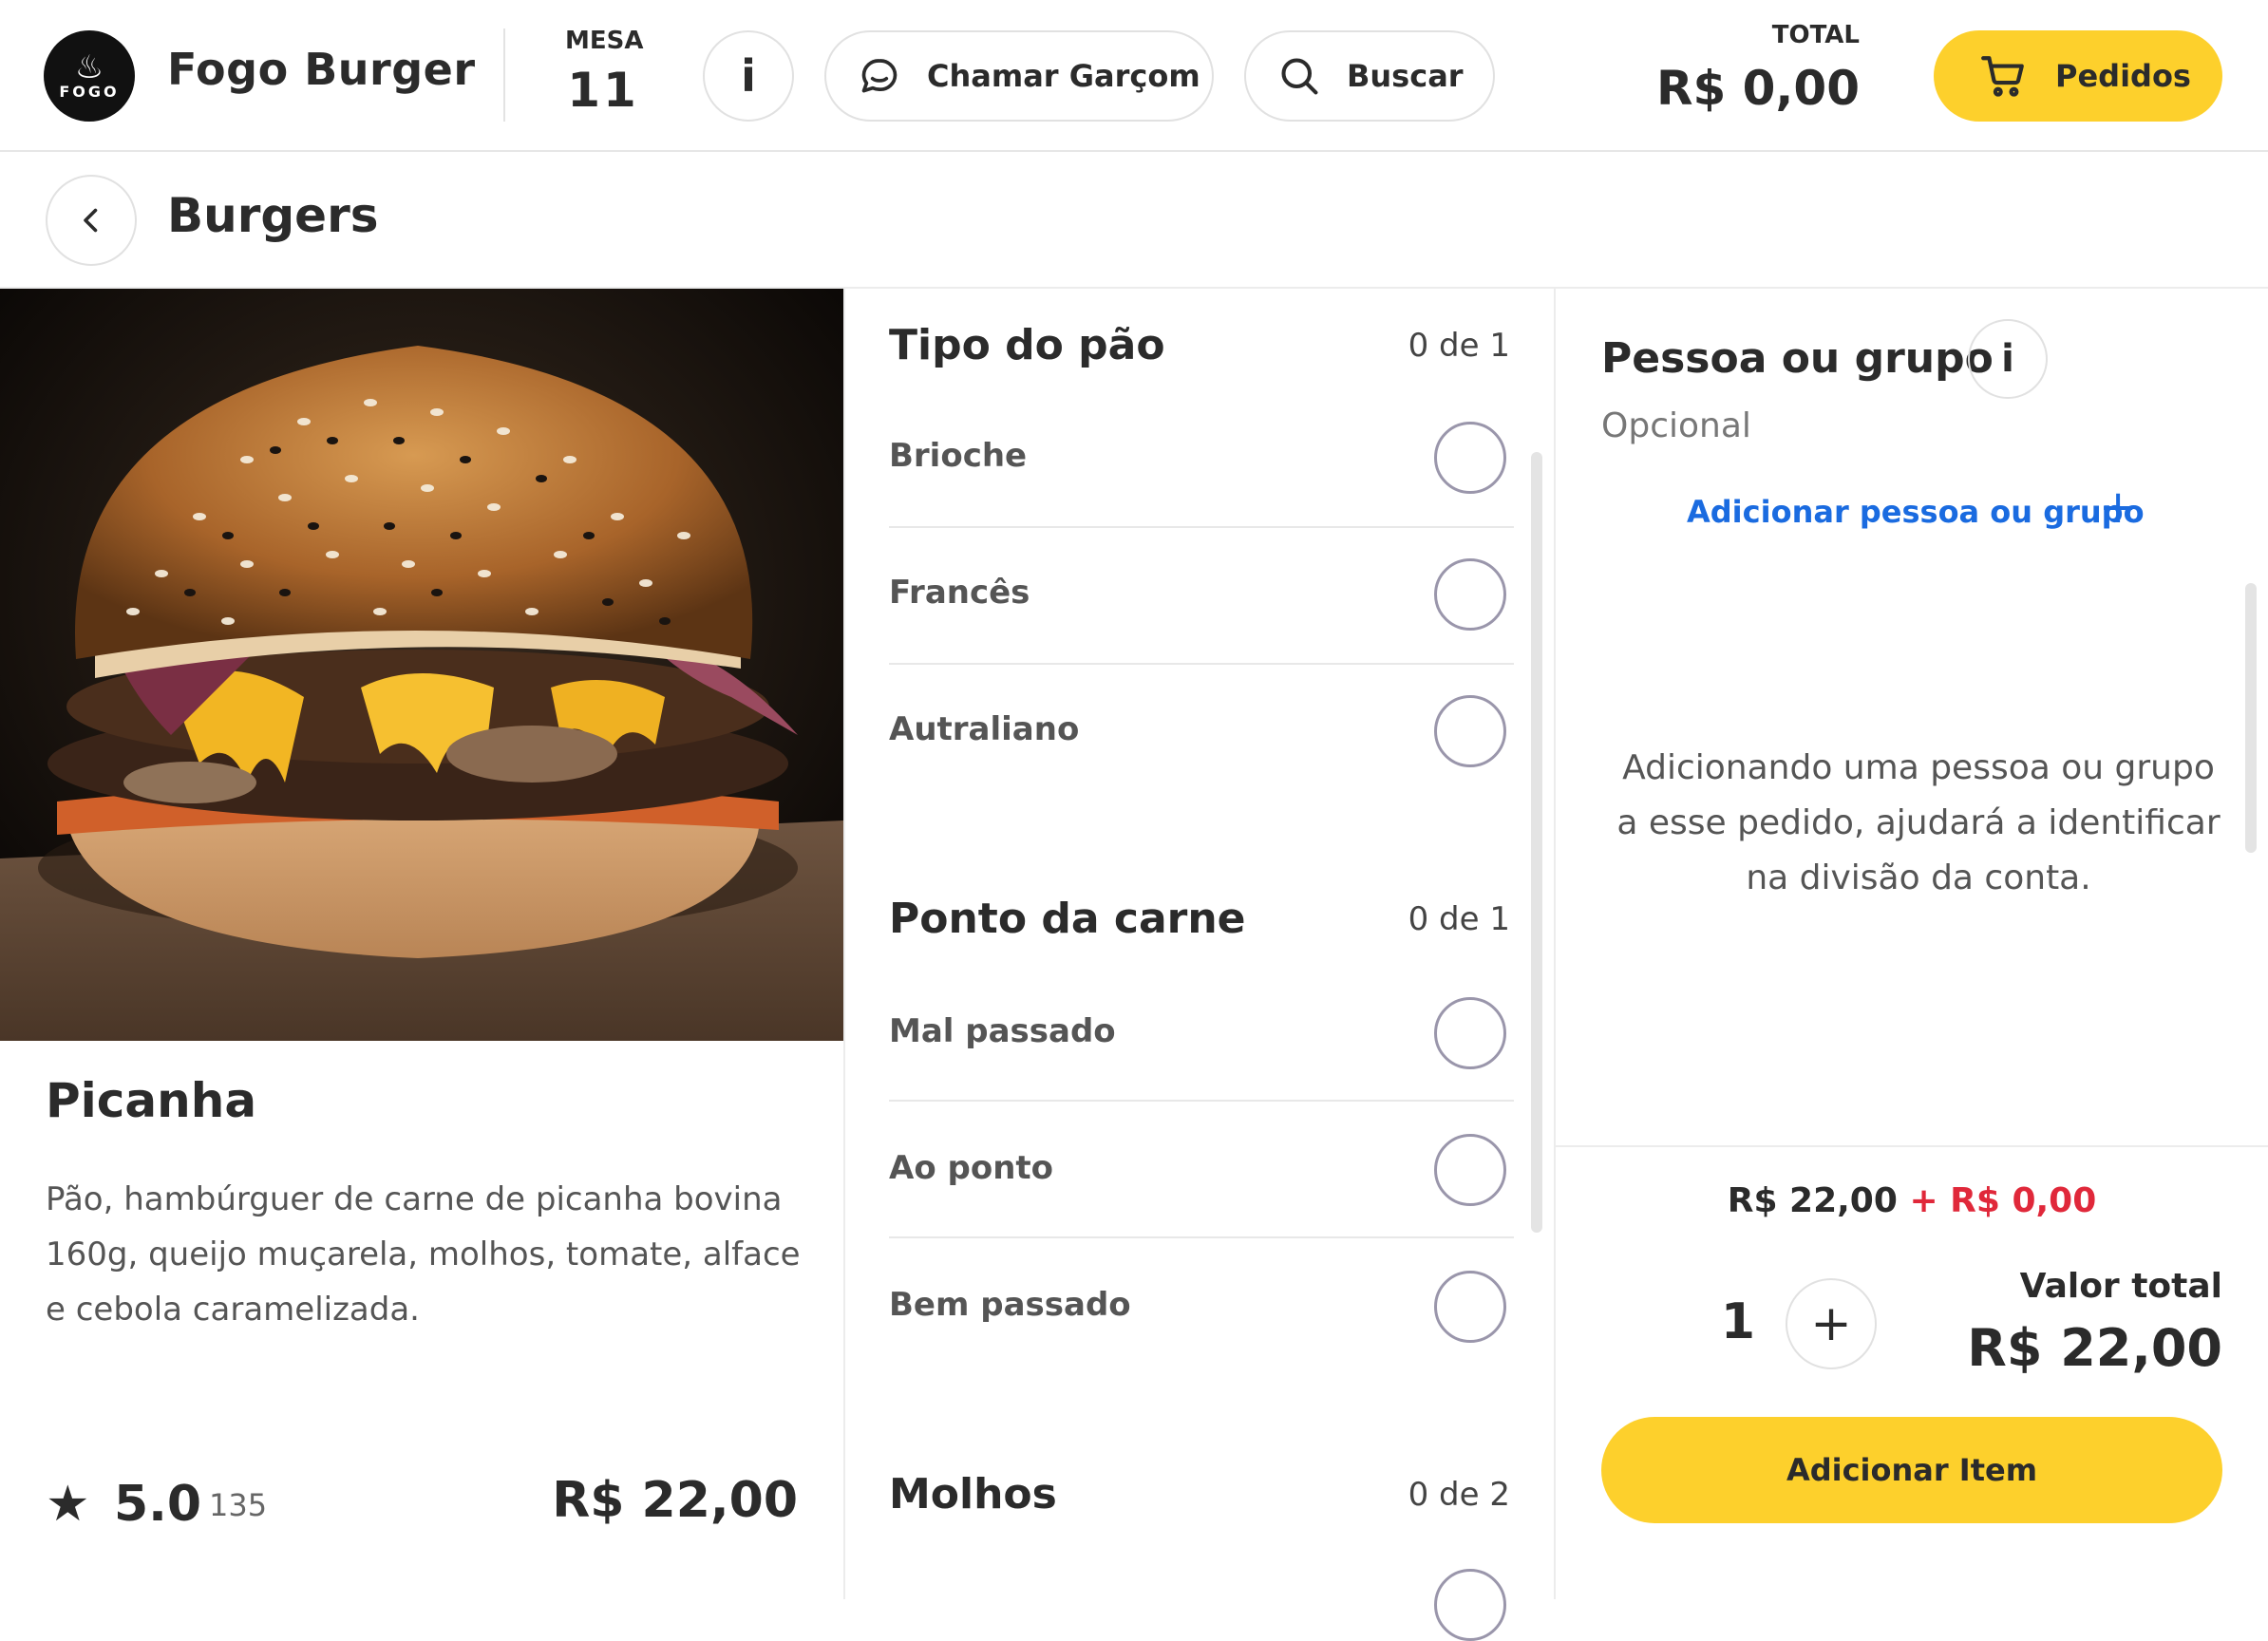 This screenshot has height=1641, width=2268. What do you see at coordinates (880, 76) in the screenshot?
I see `chat-bubble-icon` at bounding box center [880, 76].